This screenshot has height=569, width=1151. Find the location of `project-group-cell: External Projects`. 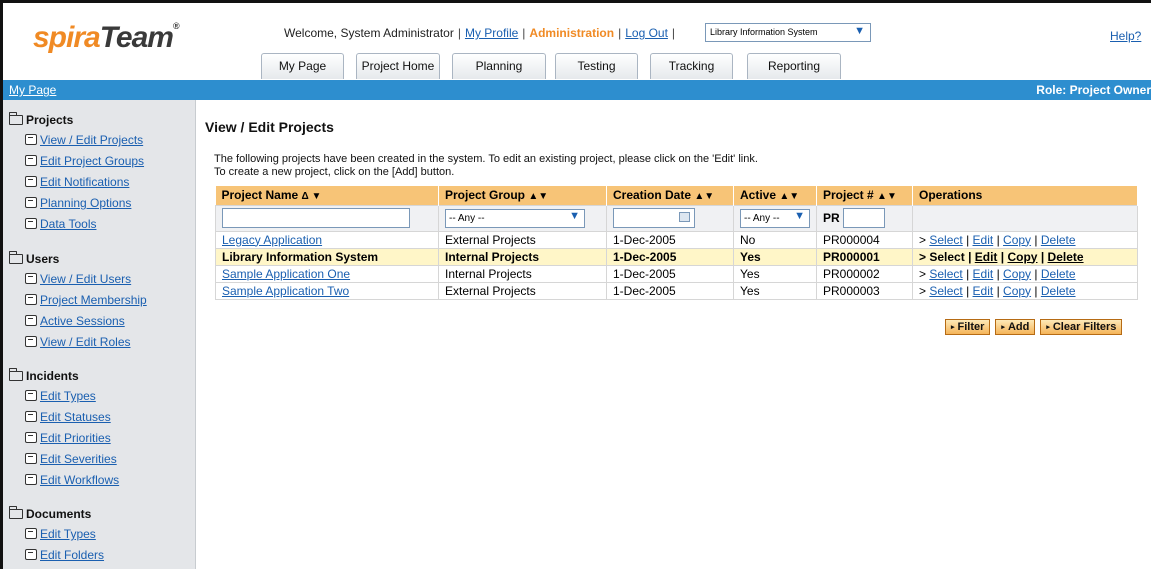

project-group-cell: External Projects is located at coordinates (522, 239).